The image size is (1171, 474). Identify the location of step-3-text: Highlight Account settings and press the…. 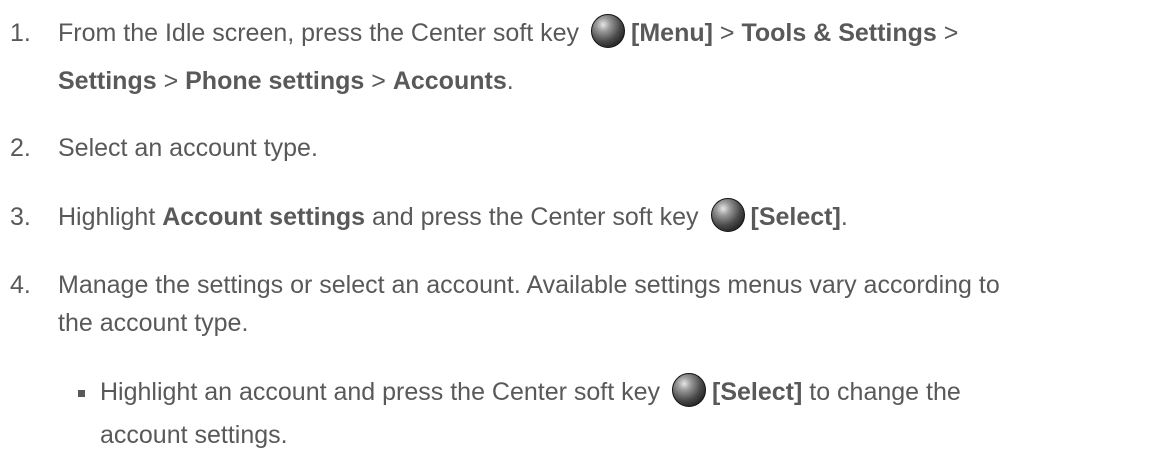
(453, 217).